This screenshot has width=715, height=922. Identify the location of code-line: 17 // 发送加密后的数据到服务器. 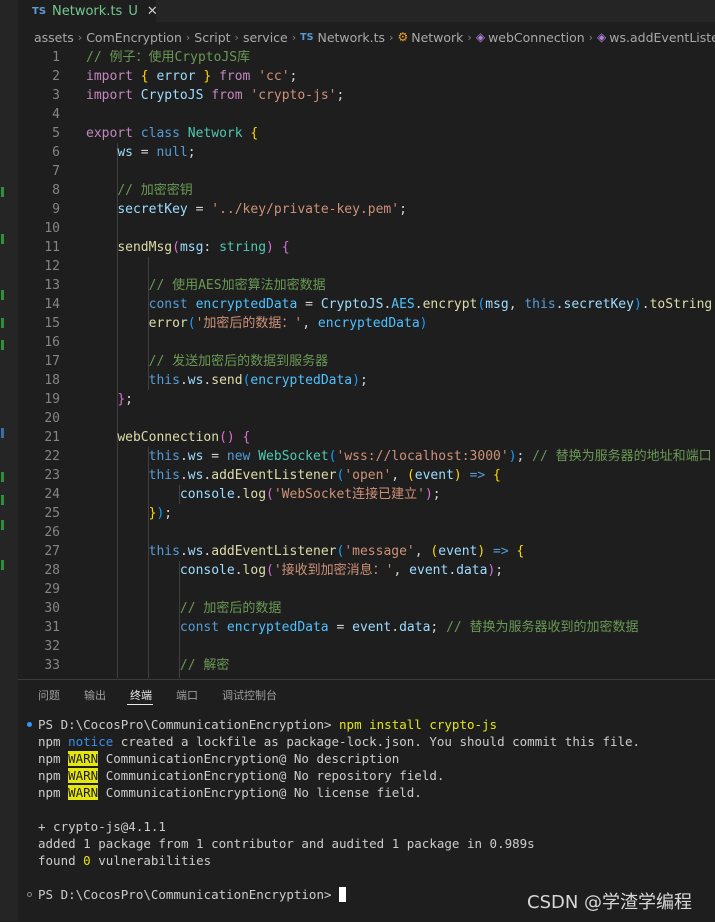
(366, 361).